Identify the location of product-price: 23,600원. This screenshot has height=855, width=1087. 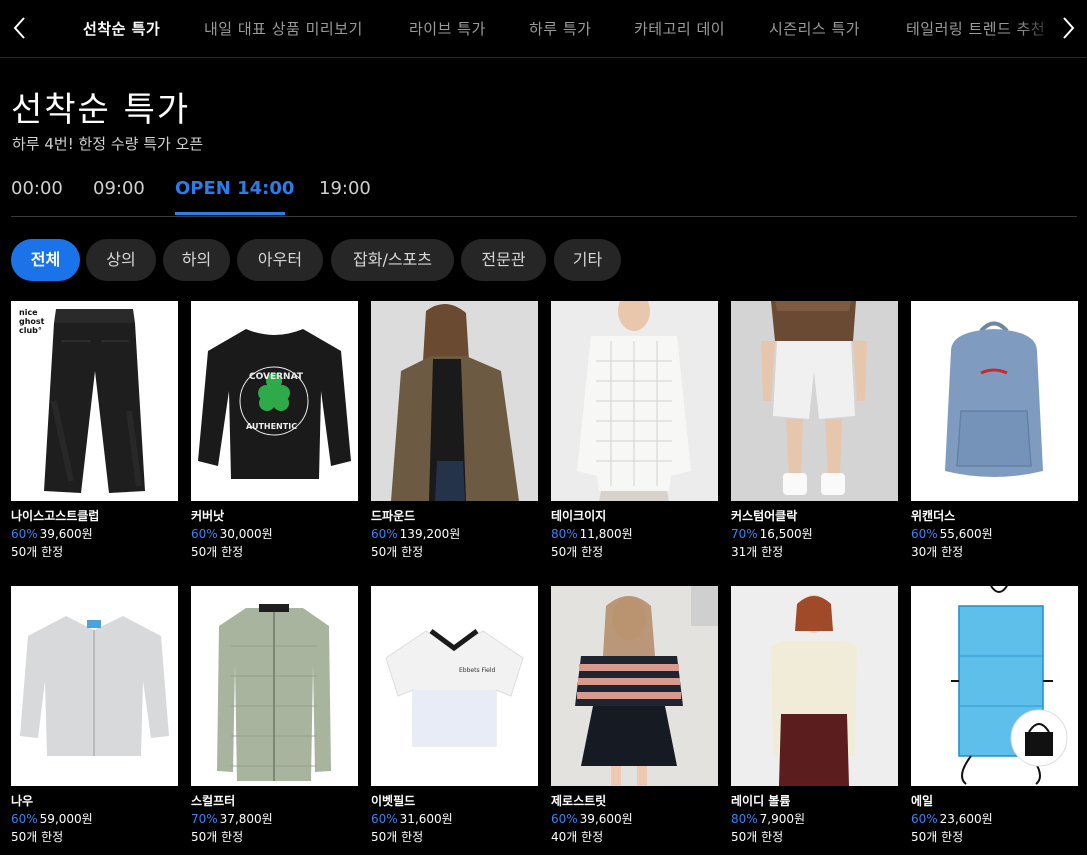
(966, 819).